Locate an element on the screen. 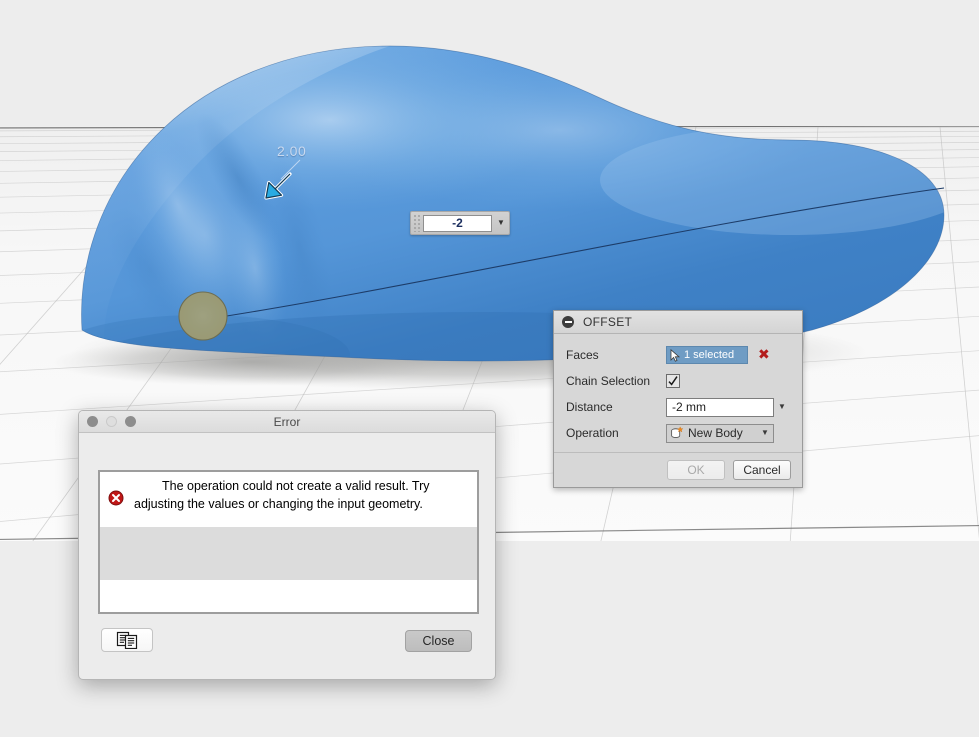 This screenshot has height=737, width=979. distance-chevron-down-icon: ▼ is located at coordinates (782, 407).